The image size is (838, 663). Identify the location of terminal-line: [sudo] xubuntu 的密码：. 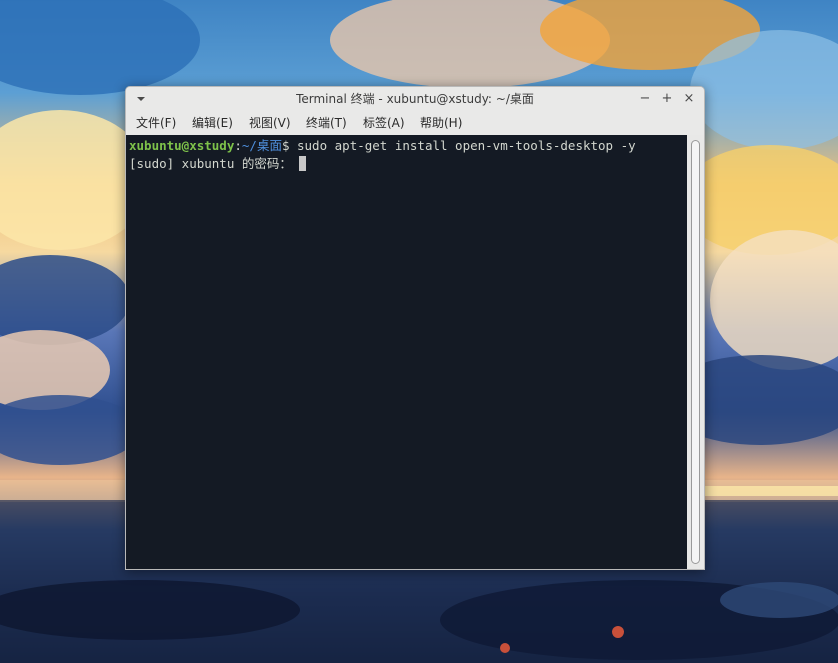
(218, 164).